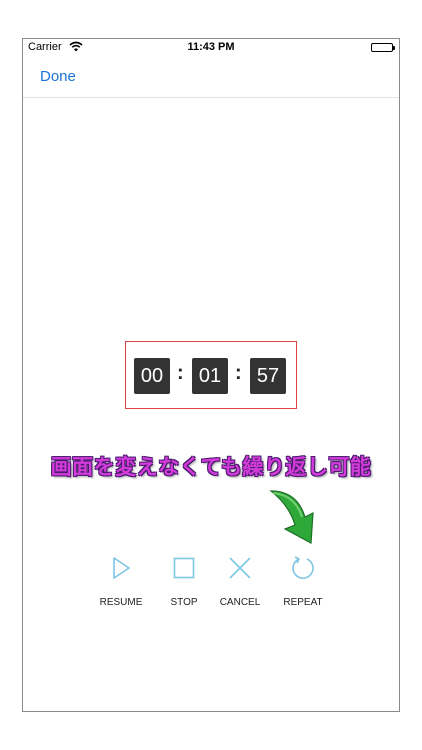 Image resolution: width=422 pixels, height=750 pixels. I want to click on timer-hours: 00, so click(152, 376).